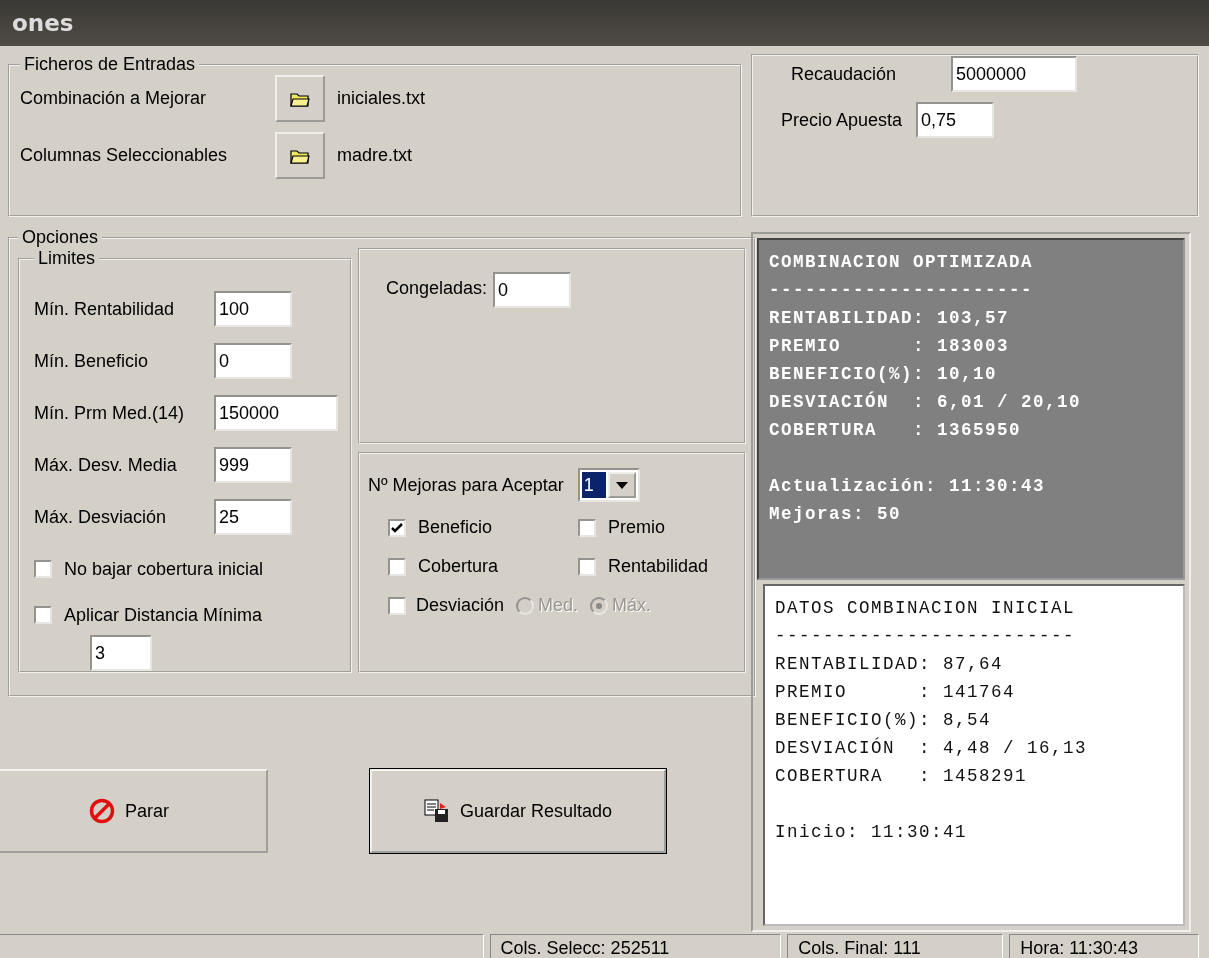  I want to click on result-line: COBERTURA : 1365950, so click(896, 430).